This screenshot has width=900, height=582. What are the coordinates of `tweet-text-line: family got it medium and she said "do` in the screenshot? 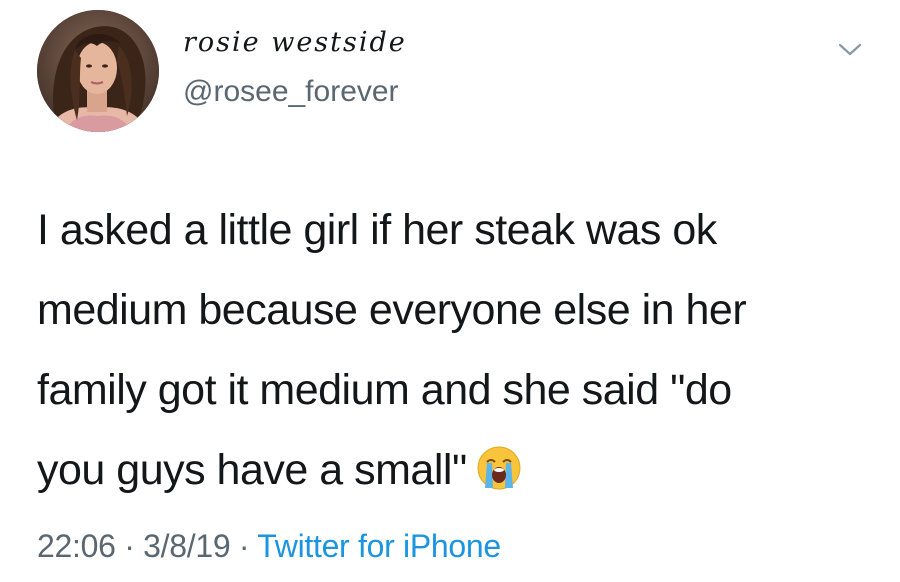 It's located at (384, 390).